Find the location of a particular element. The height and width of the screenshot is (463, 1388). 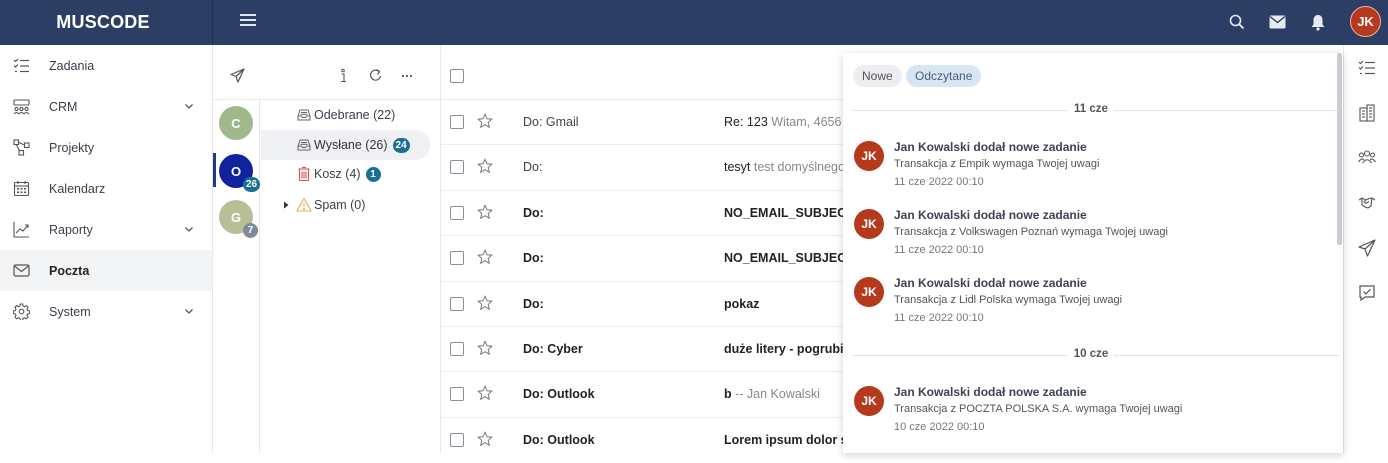

table-row: Do: Gmail Re: 123 Witam, 4656 is located at coordinates (642, 123).